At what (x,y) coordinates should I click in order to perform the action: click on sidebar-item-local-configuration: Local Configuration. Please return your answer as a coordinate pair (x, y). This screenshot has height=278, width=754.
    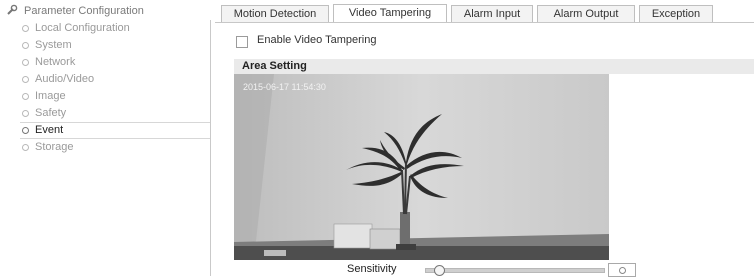
    Looking at the image, I should click on (115, 28).